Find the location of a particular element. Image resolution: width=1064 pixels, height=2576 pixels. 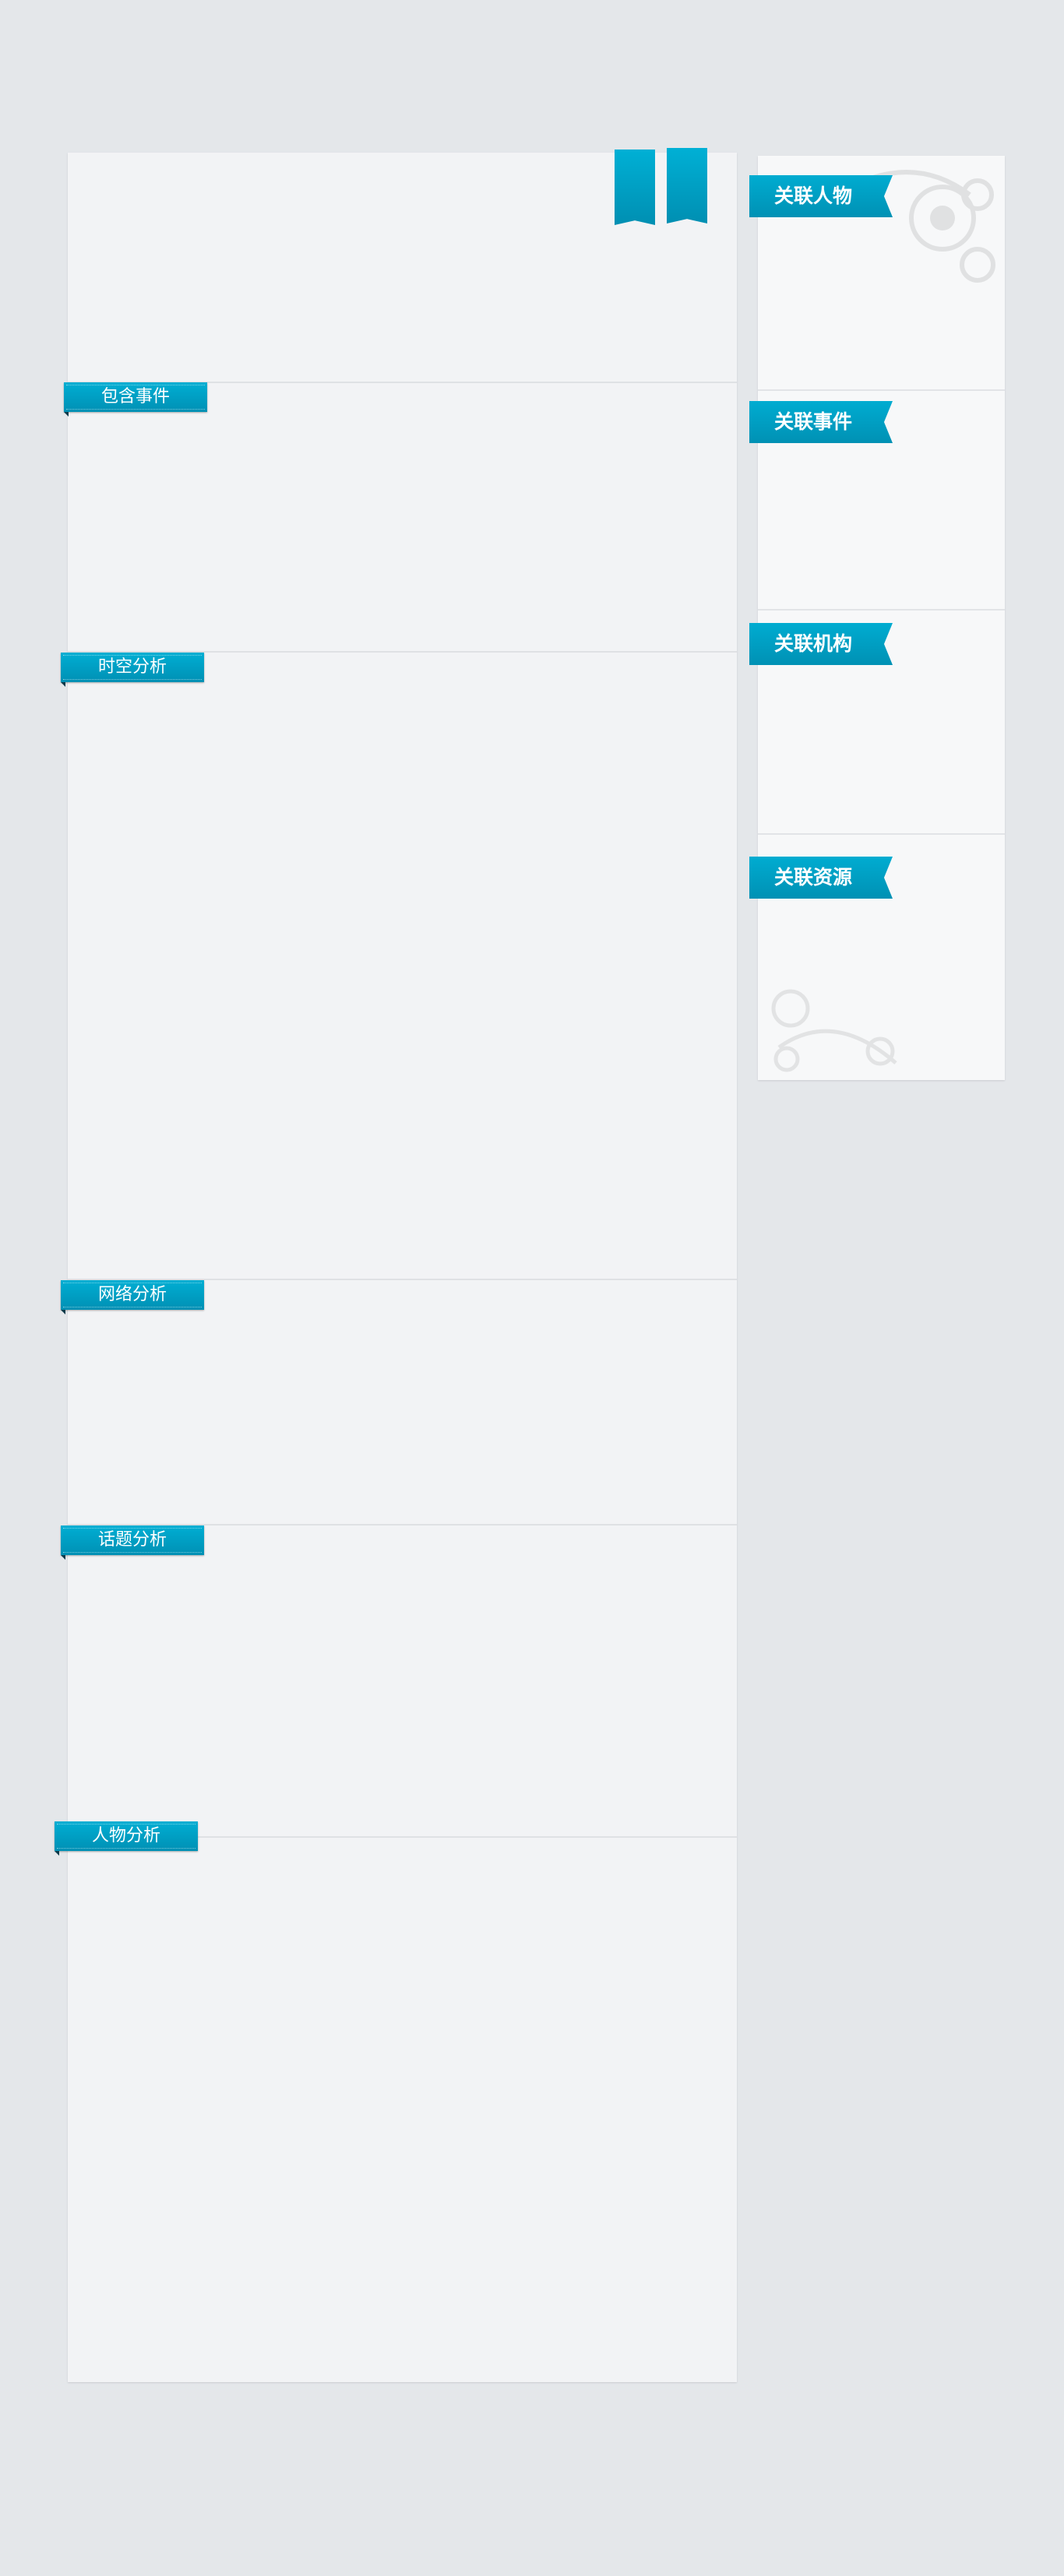

sidebar-label-related-organizations: 关联机构 is located at coordinates (821, 644).